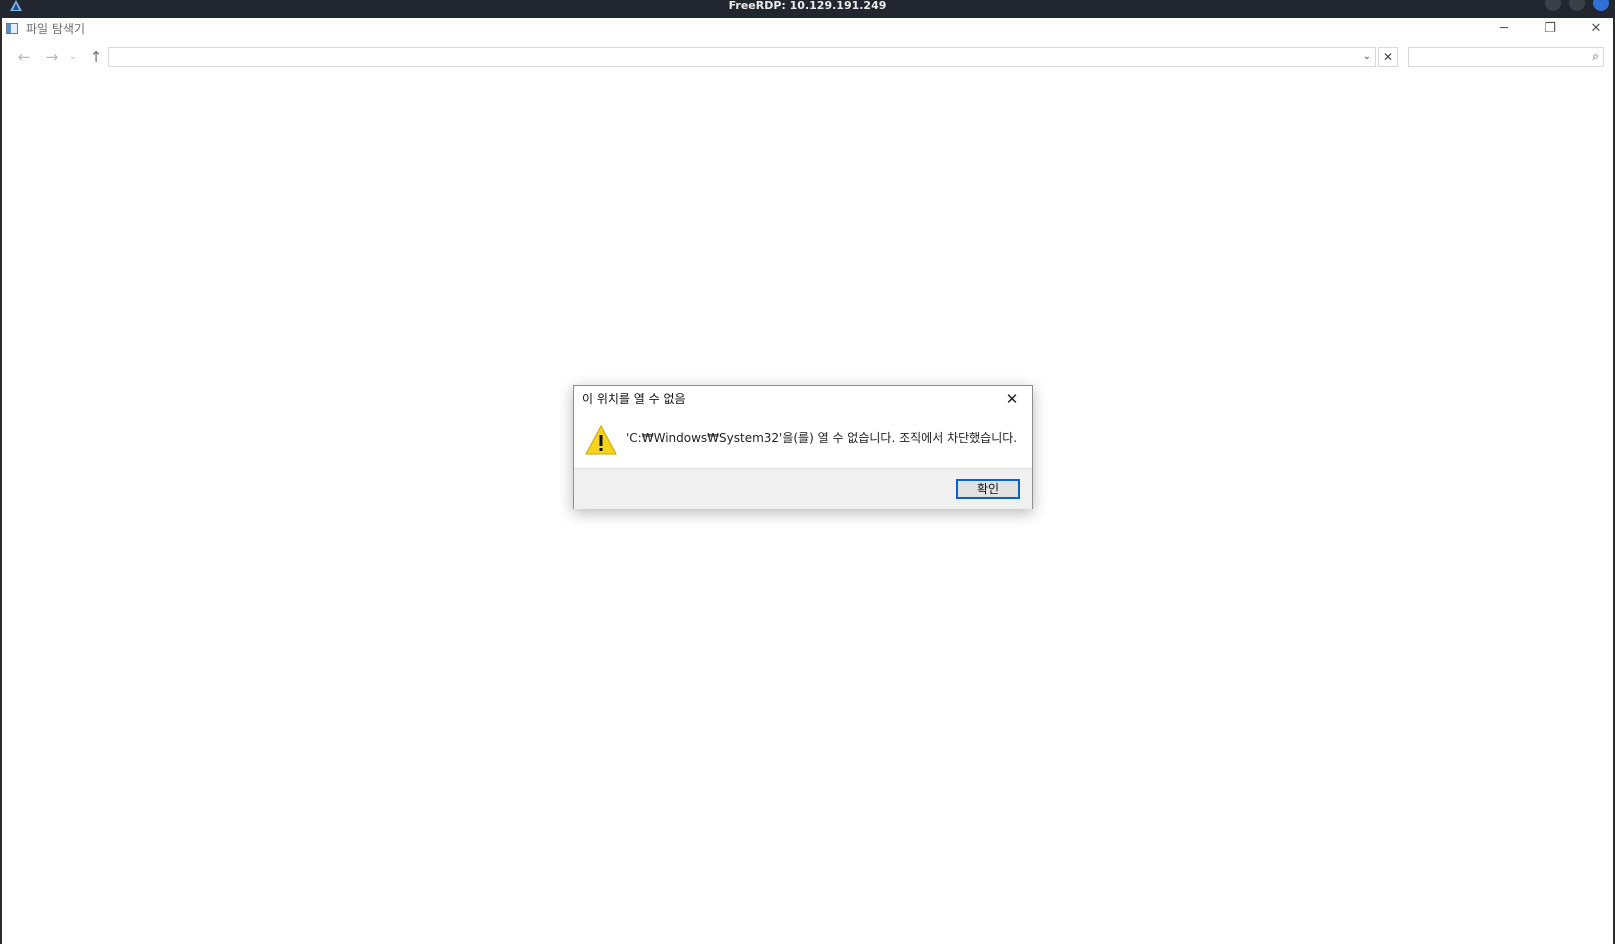  I want to click on close-button: ✕, so click(1594, 29).